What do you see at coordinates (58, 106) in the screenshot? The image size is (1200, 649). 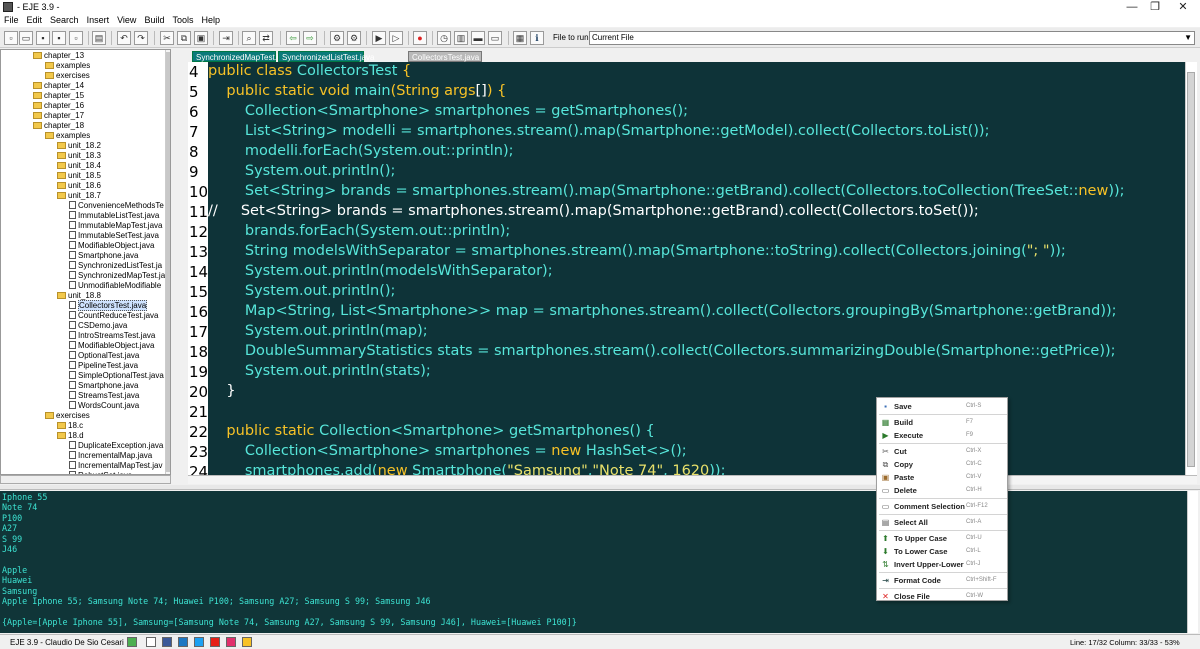 I see `tree-item: chapter_16` at bounding box center [58, 106].